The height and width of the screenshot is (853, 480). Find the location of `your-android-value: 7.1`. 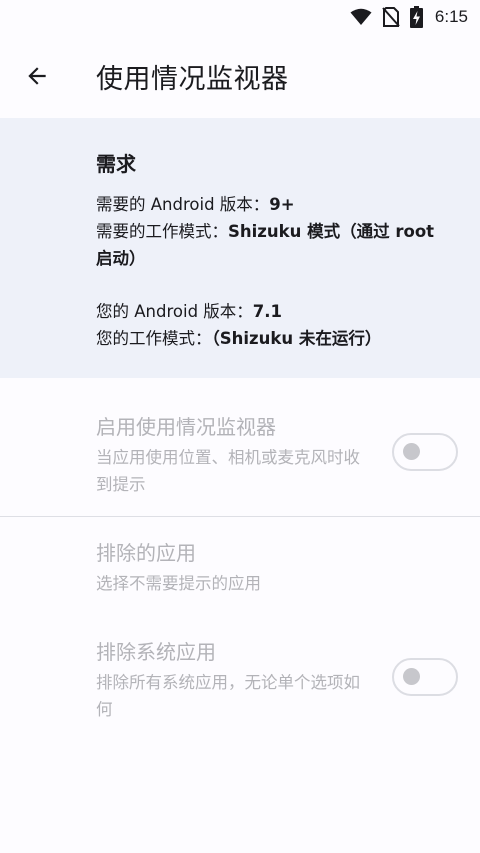

your-android-value: 7.1 is located at coordinates (267, 311).